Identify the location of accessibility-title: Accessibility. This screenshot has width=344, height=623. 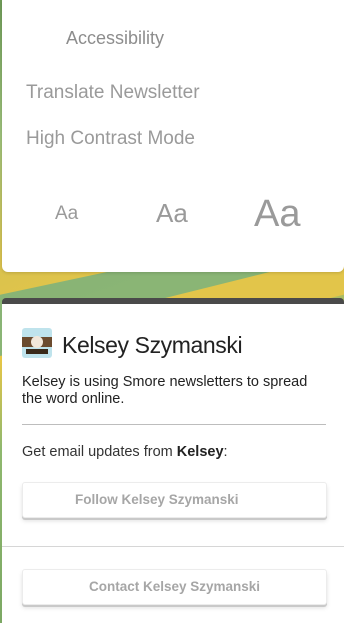
(115, 38).